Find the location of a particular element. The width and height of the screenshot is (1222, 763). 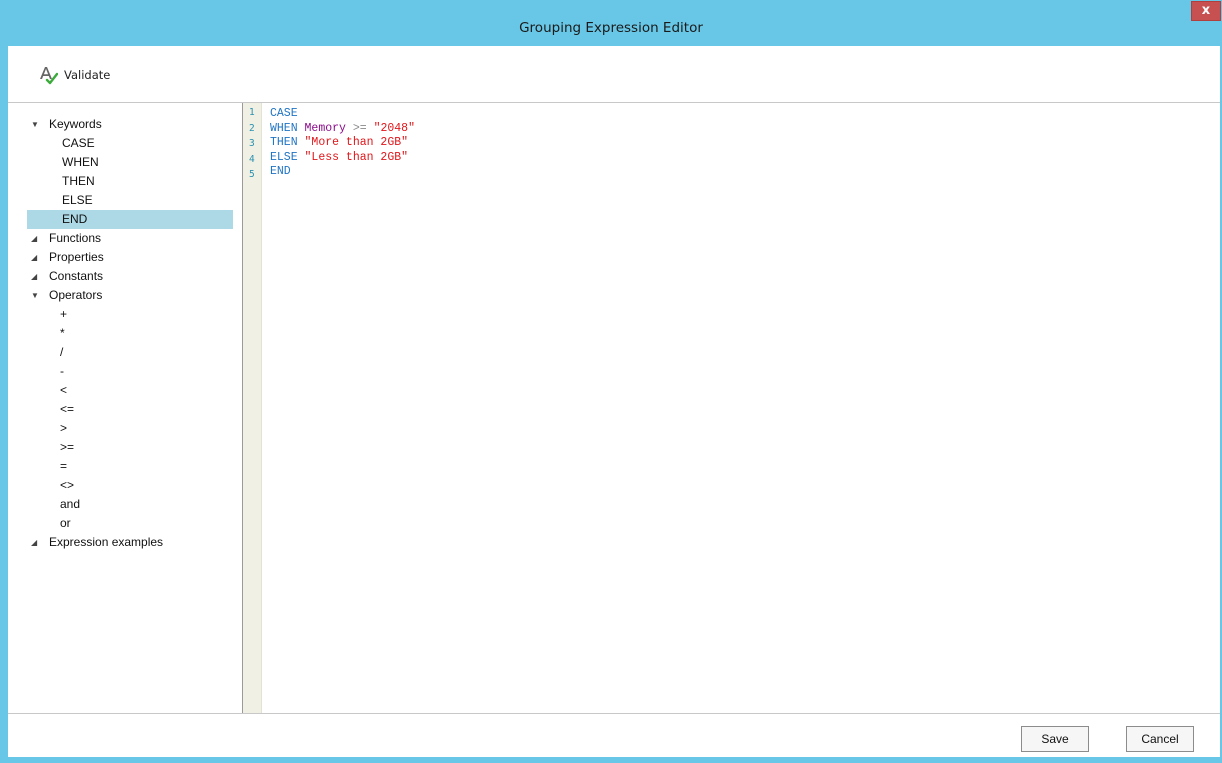

tree-item: <= is located at coordinates (125, 409).